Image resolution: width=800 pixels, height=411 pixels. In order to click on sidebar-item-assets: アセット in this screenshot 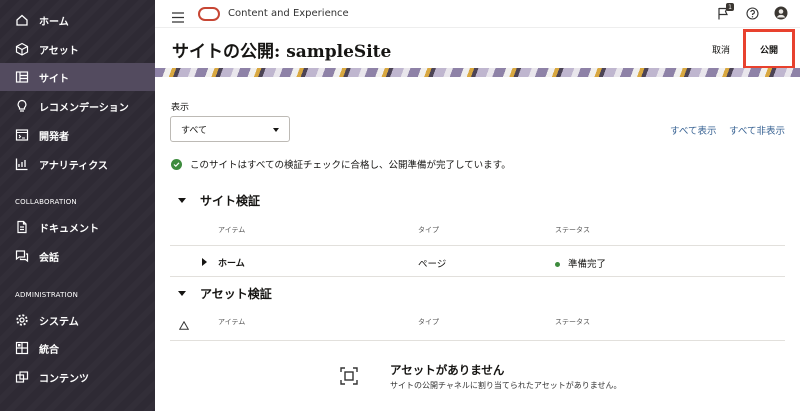, I will do `click(77, 49)`.